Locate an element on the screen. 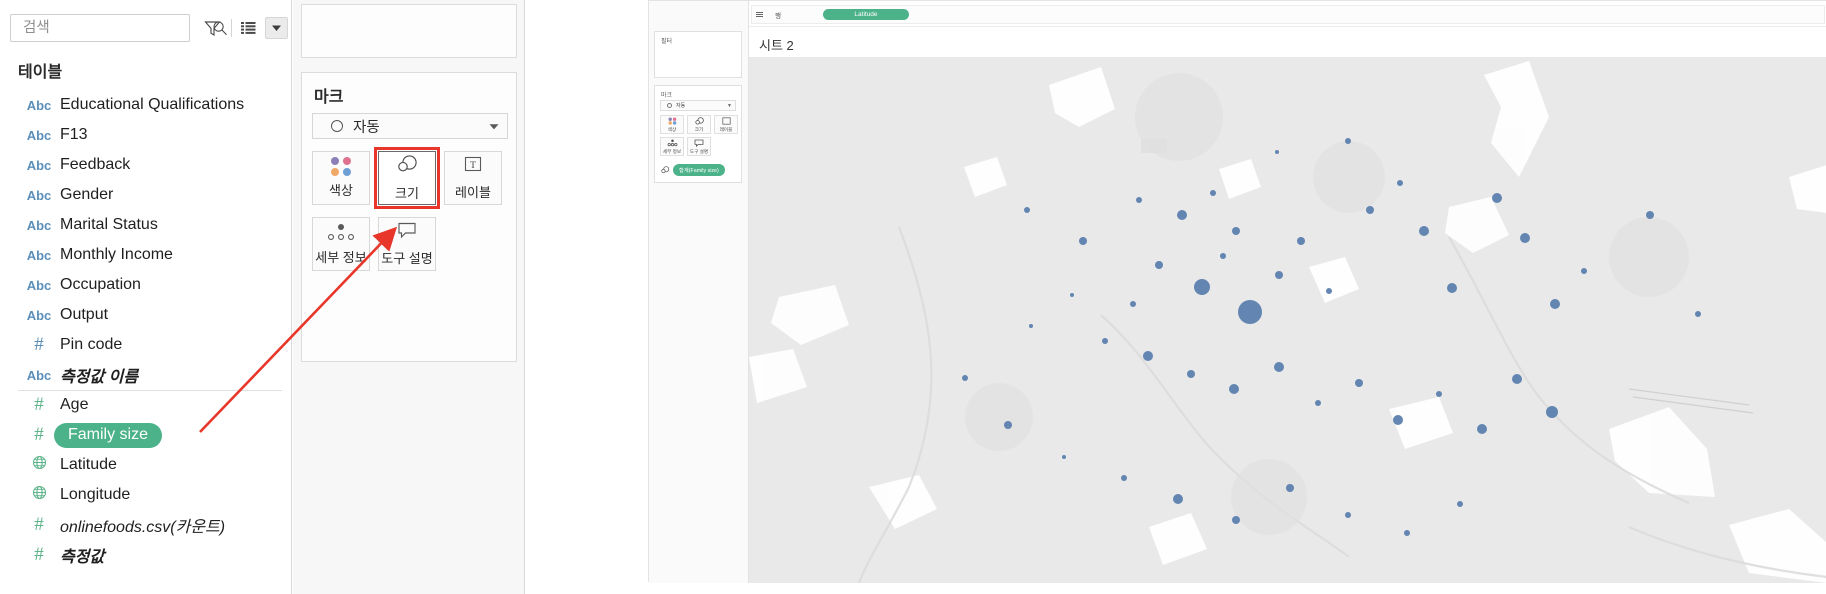 This screenshot has height=594, width=1826. mini-marks-color-button: 색상 is located at coordinates (672, 124).